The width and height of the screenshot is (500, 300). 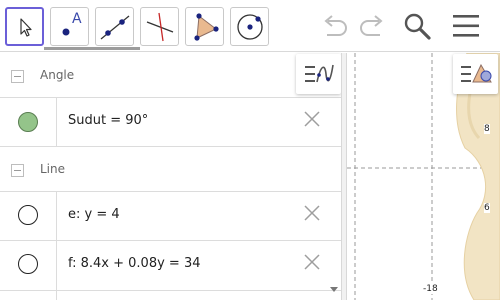 I want to click on line-through-points-icon, so click(x=114, y=27).